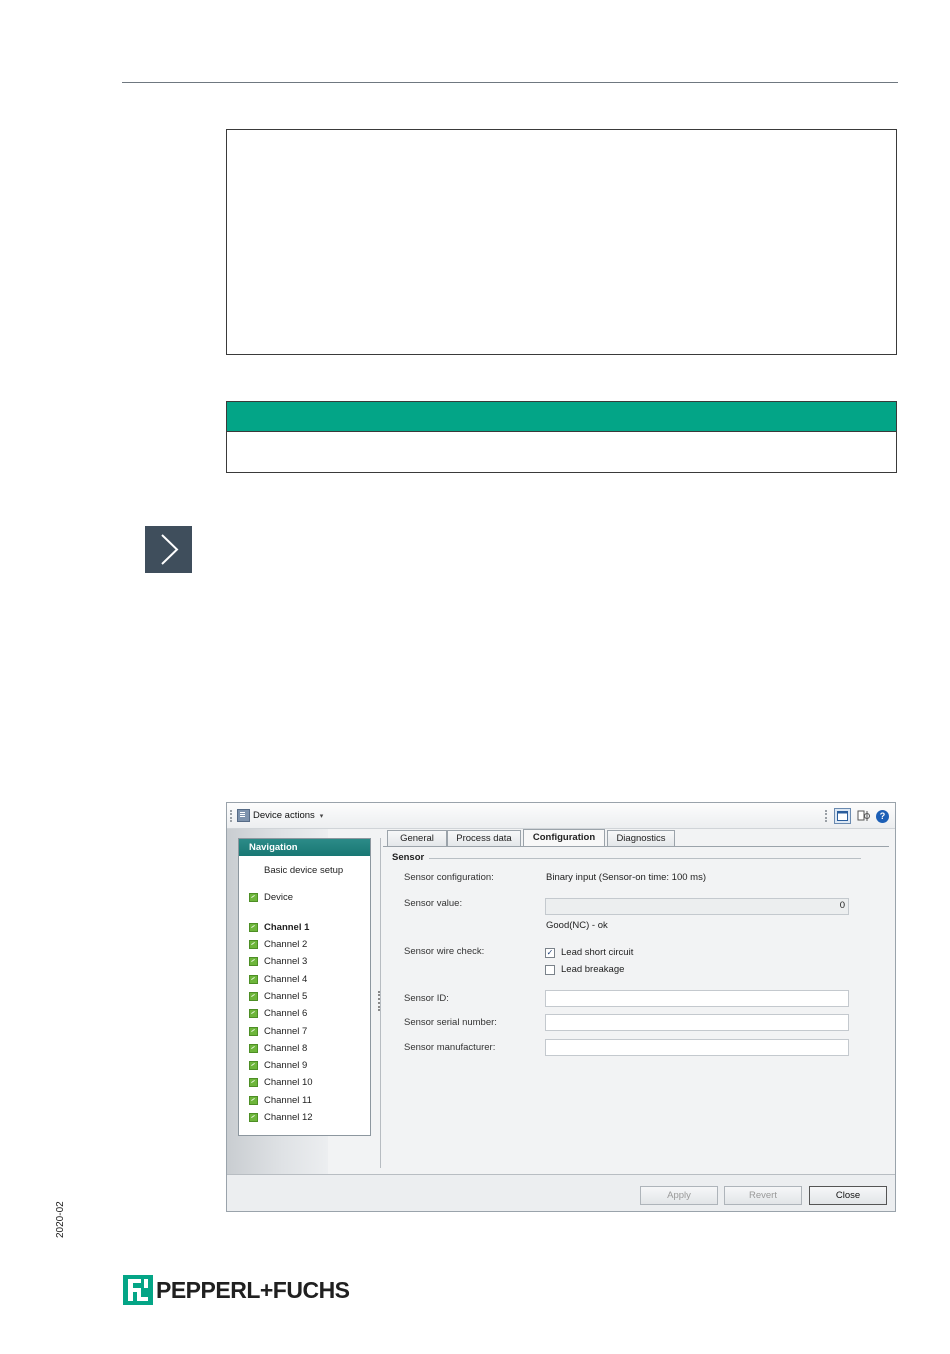 Image resolution: width=950 pixels, height=1354 pixels. Describe the element at coordinates (484, 838) in the screenshot. I see `tab-process-data: Process data` at that location.